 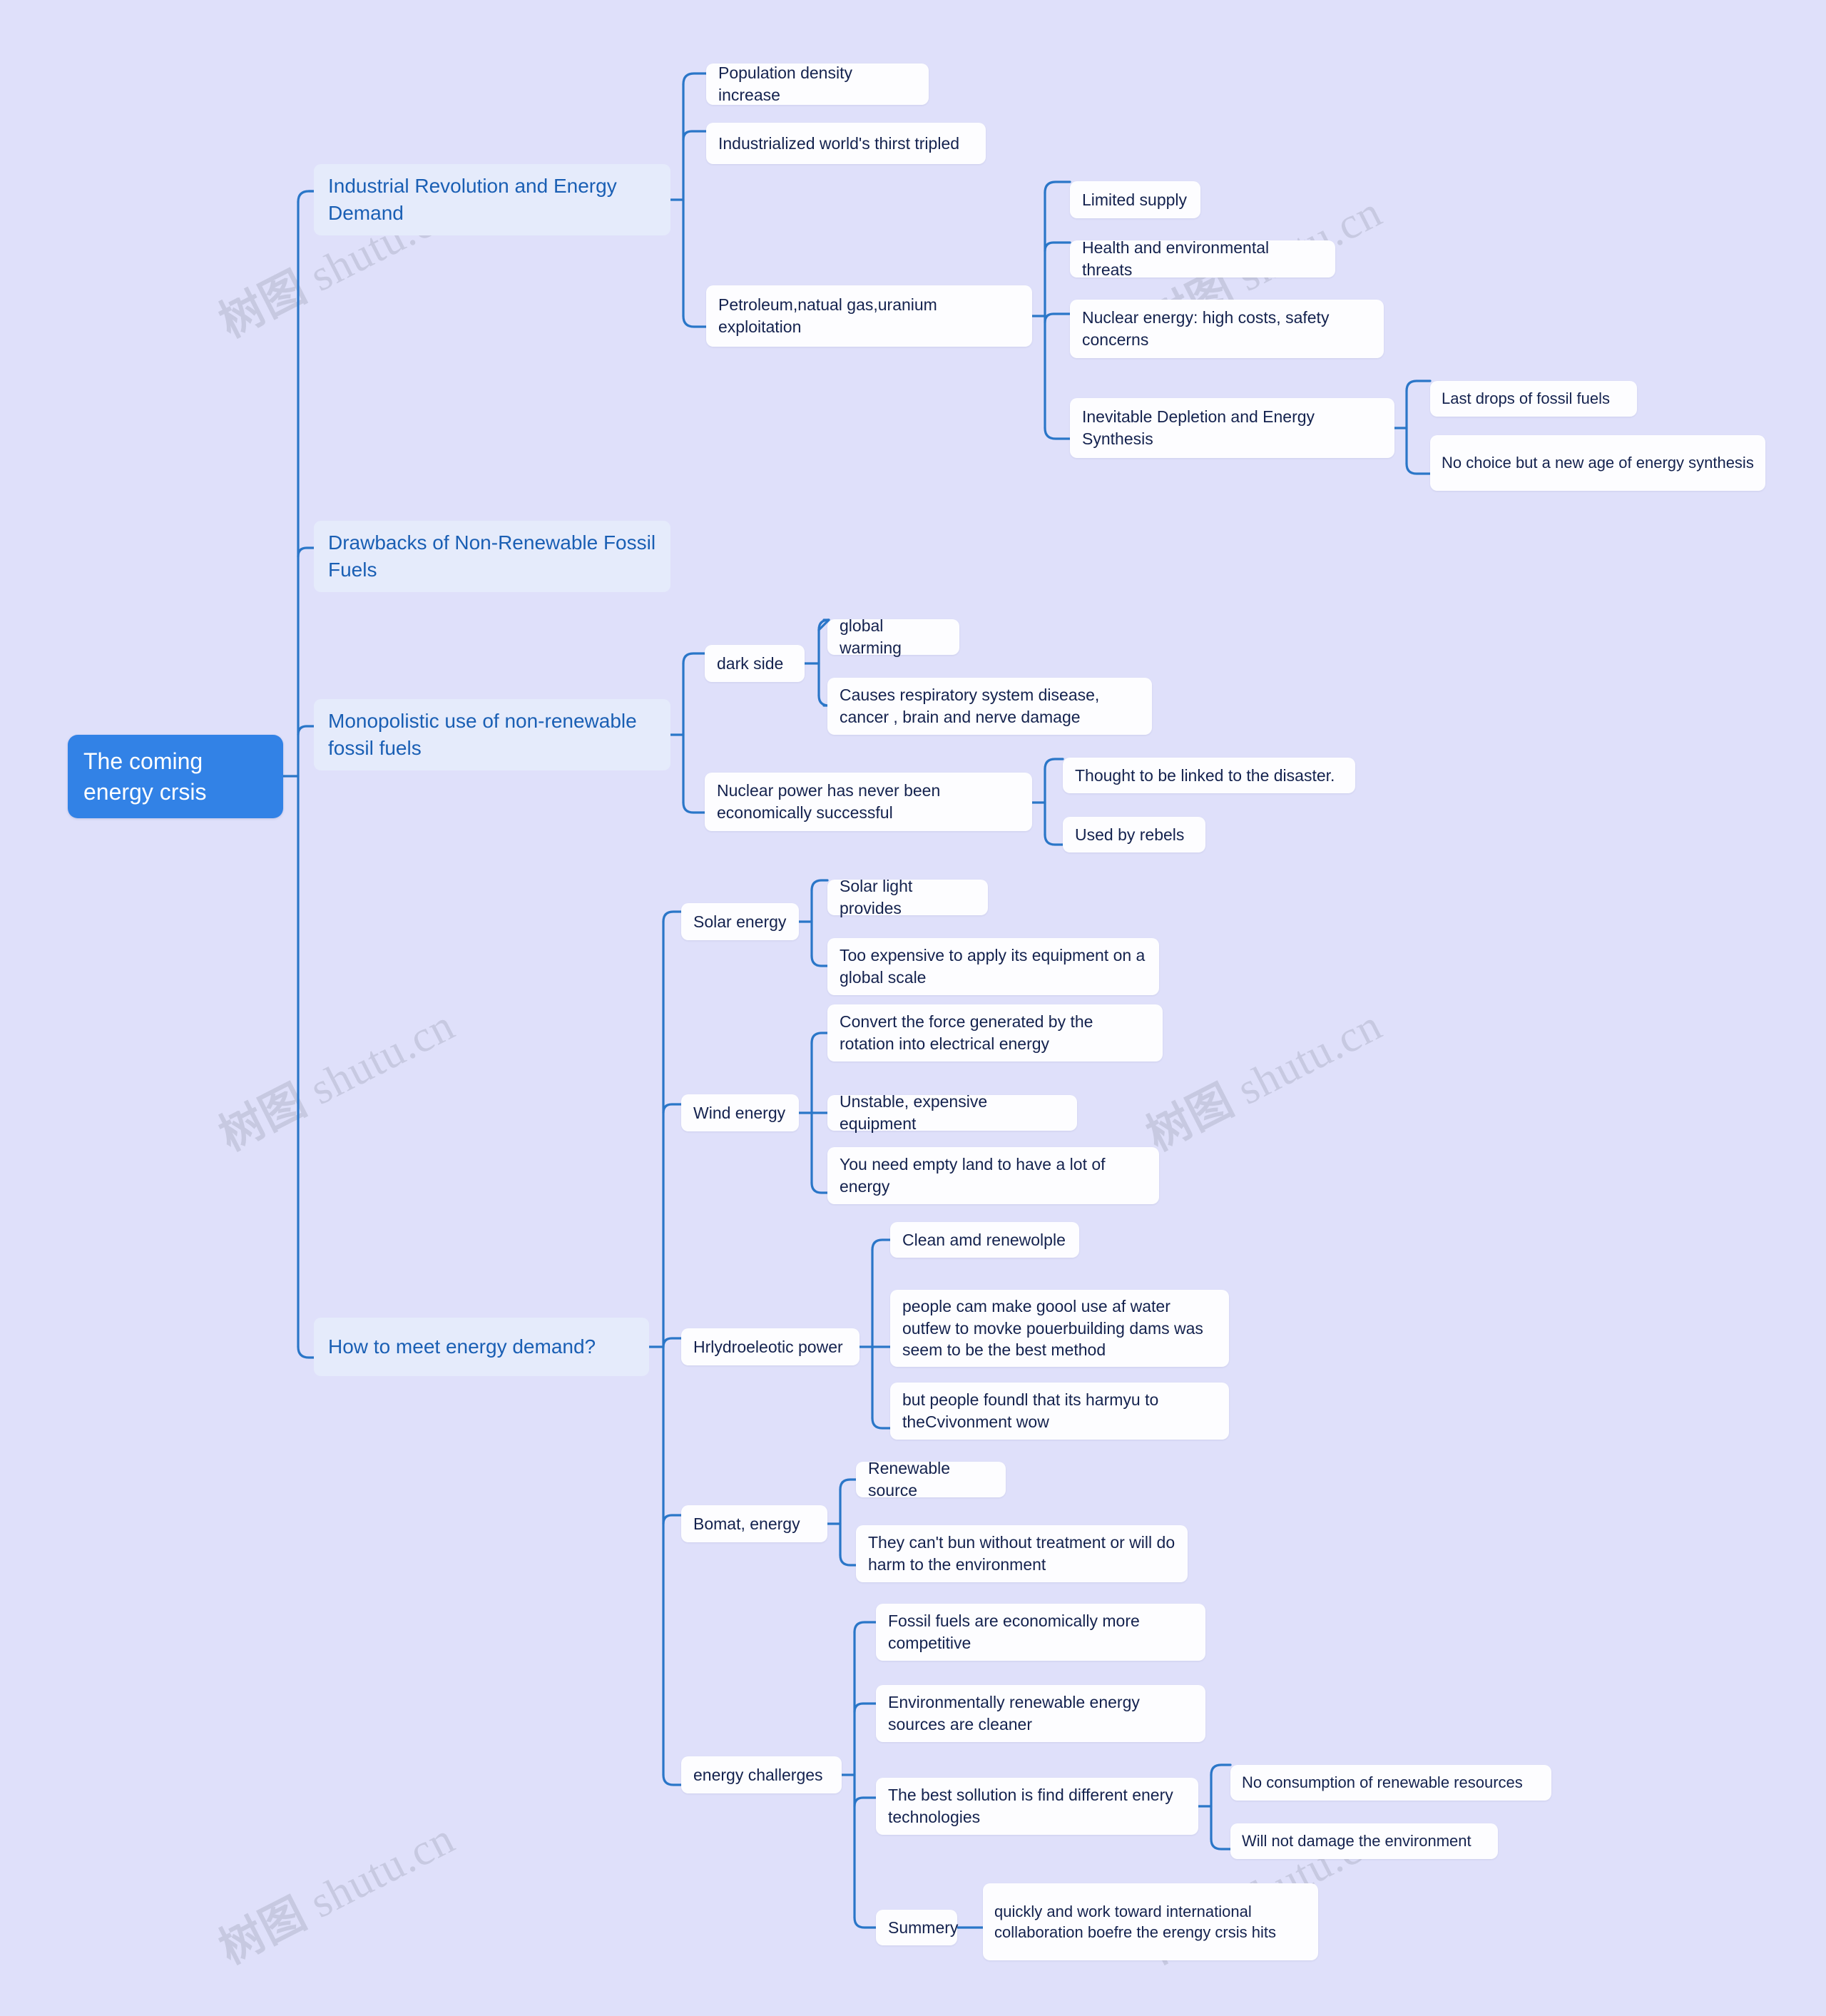 I want to click on branch-how-to-meet-demand: How to meet energy demand?, so click(x=481, y=1347).